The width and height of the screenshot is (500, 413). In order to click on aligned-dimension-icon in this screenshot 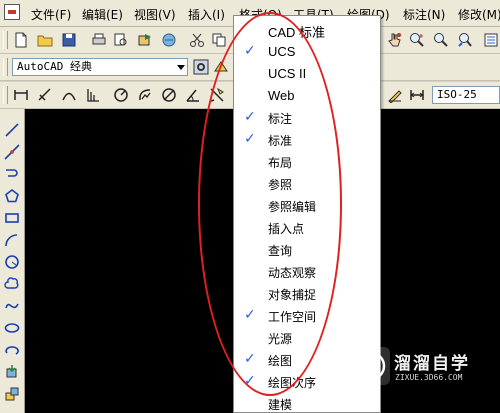, I will do `click(45, 95)`.